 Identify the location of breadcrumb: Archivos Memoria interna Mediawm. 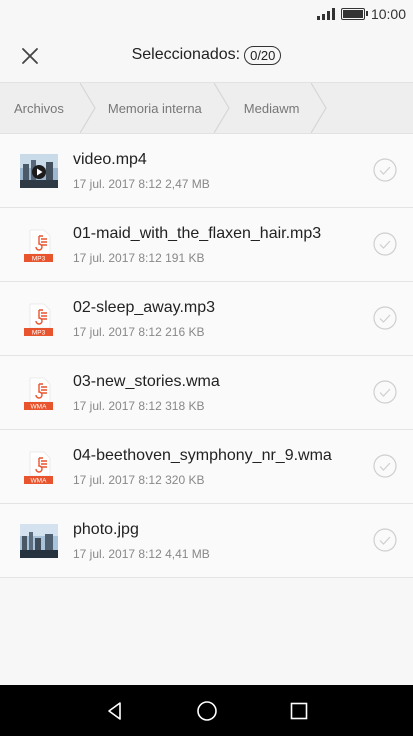
(206, 108).